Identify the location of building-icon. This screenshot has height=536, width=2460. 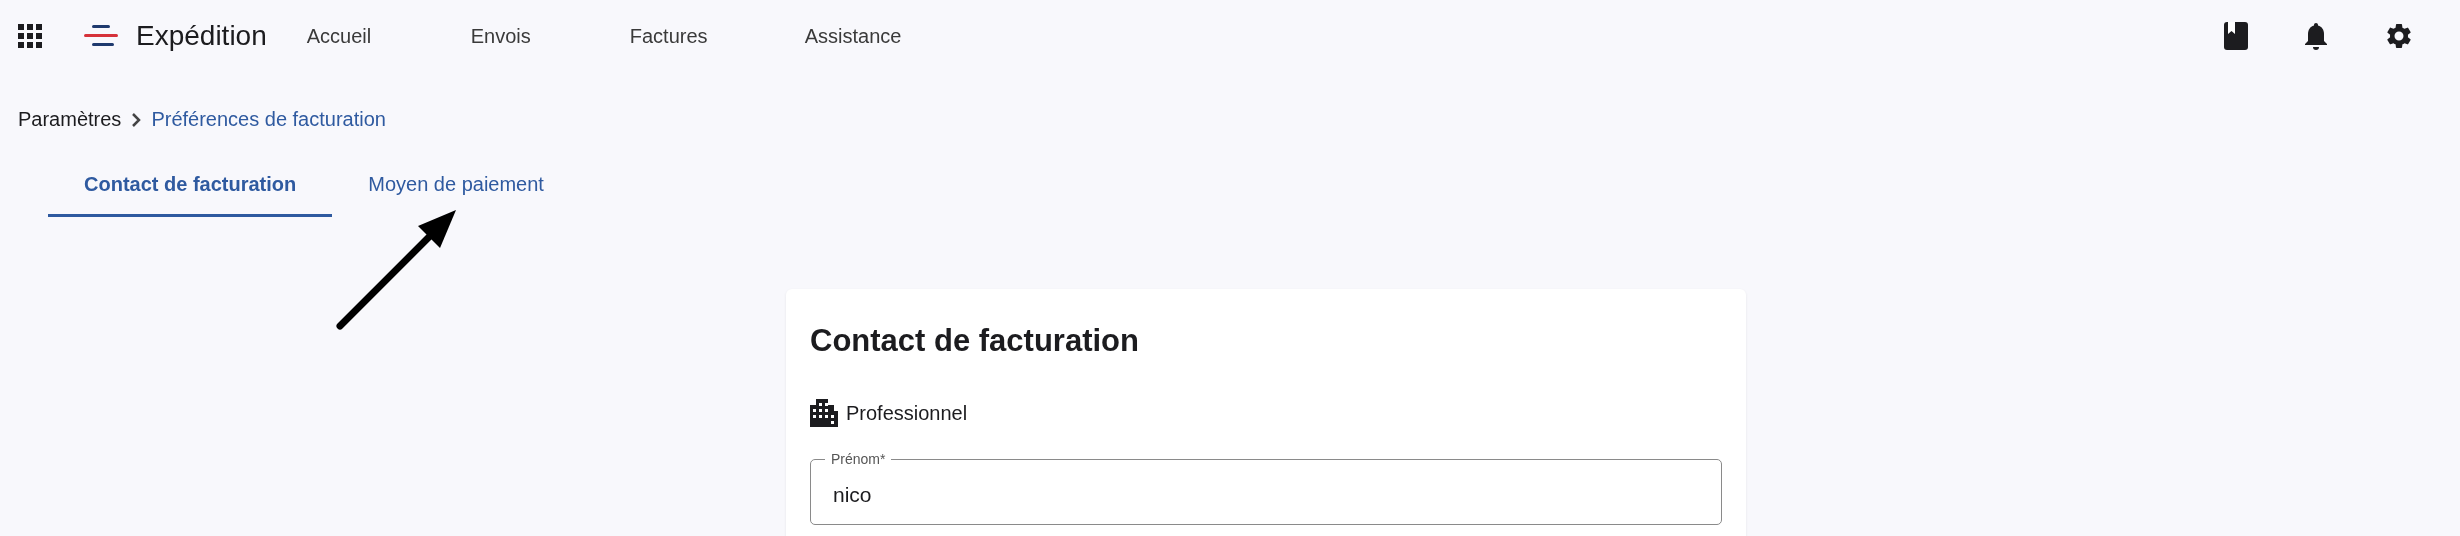
(824, 413).